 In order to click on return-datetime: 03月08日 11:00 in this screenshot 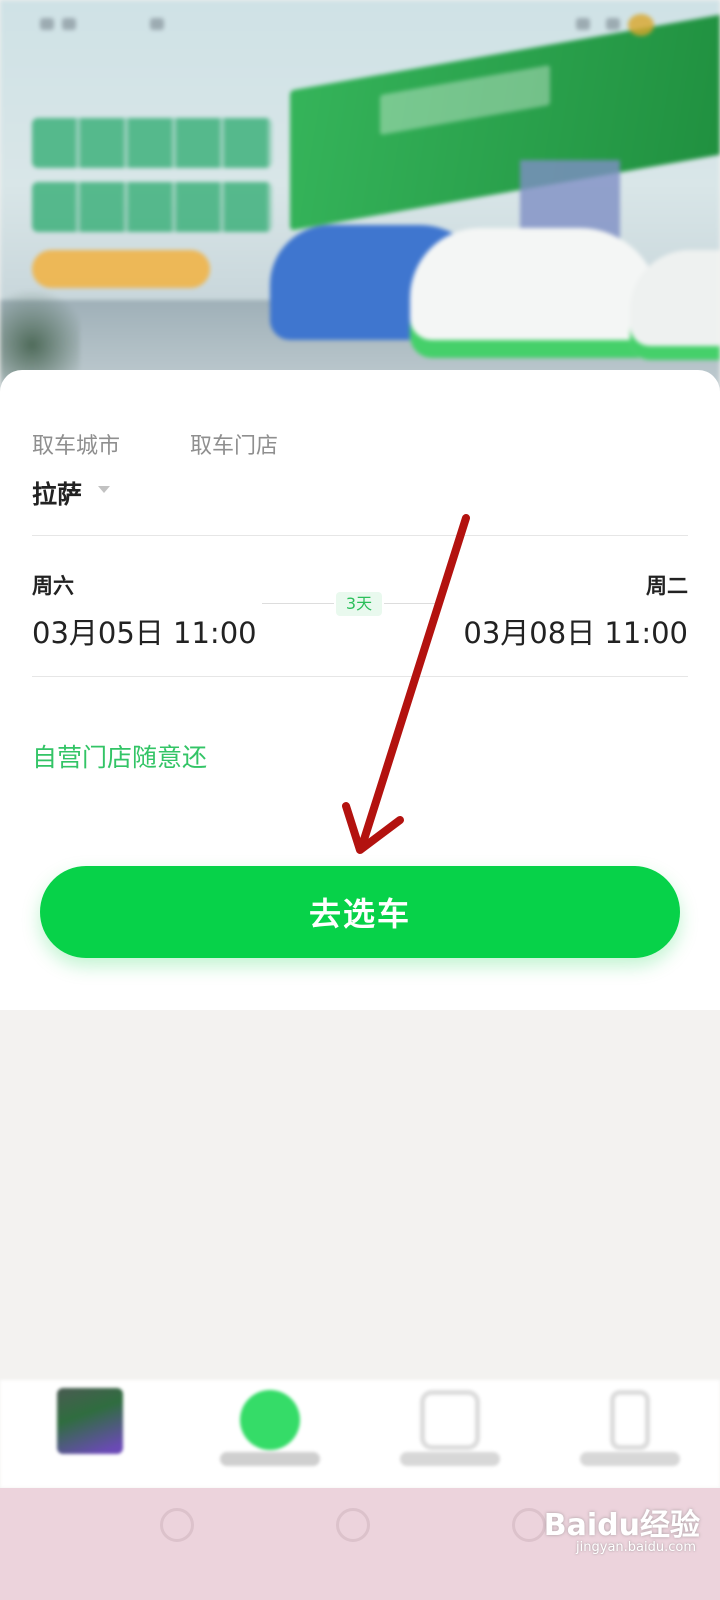, I will do `click(575, 631)`.